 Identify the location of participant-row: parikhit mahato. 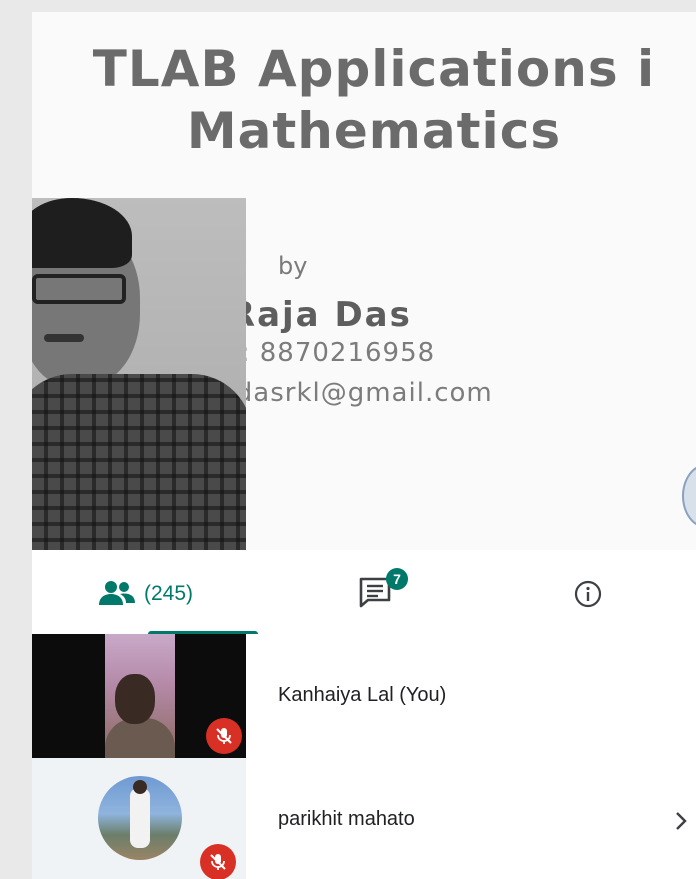
(364, 818).